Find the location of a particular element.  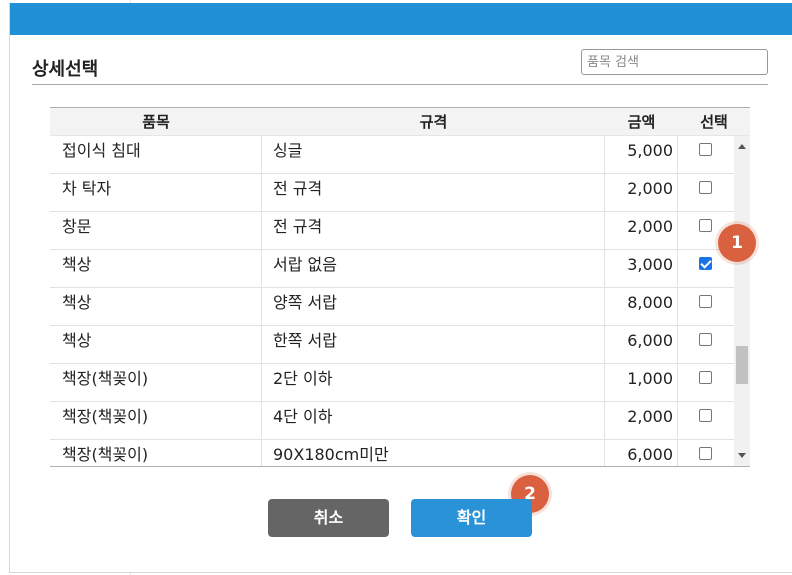

cancel-button: 취소 is located at coordinates (328, 518).